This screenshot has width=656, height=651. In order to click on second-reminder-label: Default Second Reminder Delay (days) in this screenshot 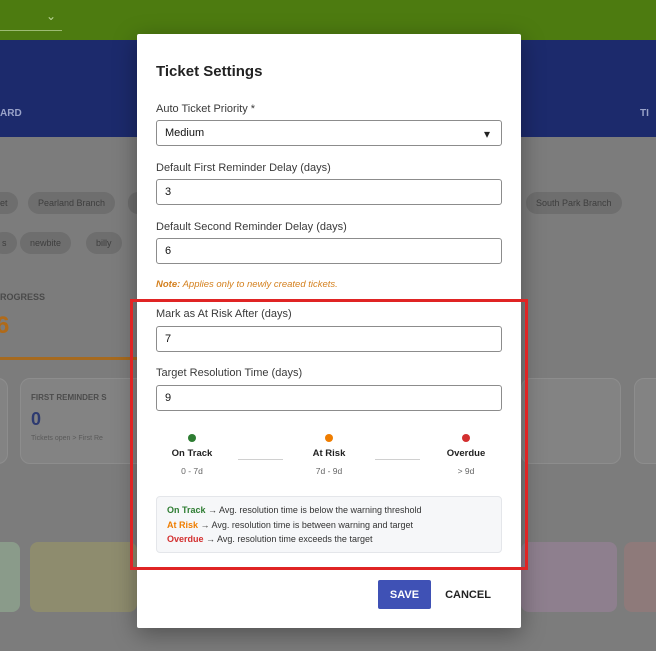, I will do `click(251, 227)`.